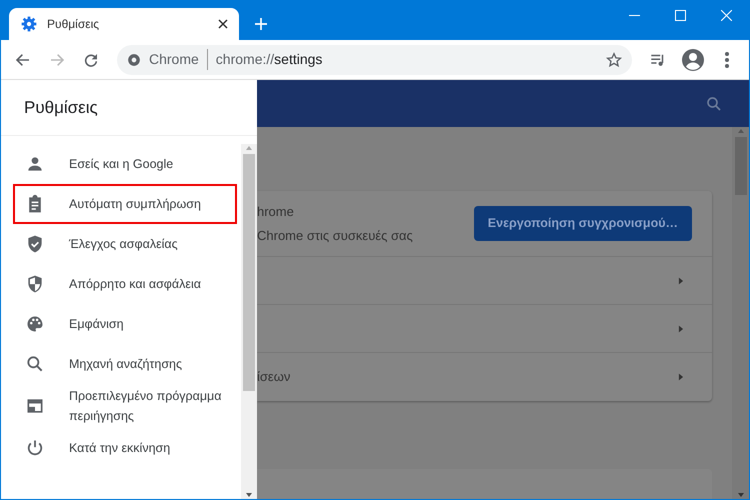 The width and height of the screenshot is (750, 500). What do you see at coordinates (249, 272) in the screenshot?
I see `scrollbar-thumb` at bounding box center [249, 272].